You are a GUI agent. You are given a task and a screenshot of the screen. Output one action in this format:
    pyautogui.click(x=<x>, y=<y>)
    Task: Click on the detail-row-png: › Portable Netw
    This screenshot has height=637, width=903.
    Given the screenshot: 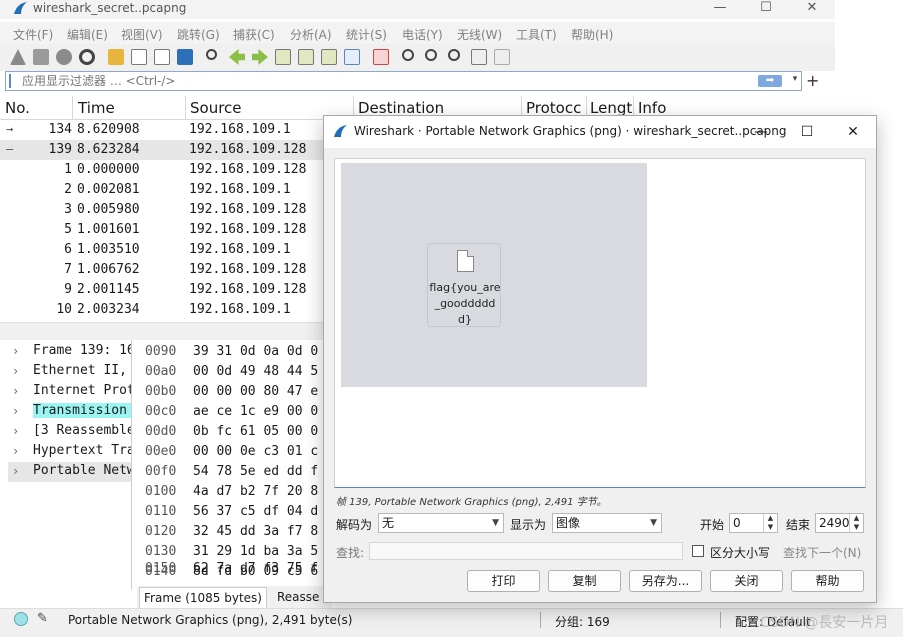 What is the action you would take?
    pyautogui.click(x=69, y=472)
    